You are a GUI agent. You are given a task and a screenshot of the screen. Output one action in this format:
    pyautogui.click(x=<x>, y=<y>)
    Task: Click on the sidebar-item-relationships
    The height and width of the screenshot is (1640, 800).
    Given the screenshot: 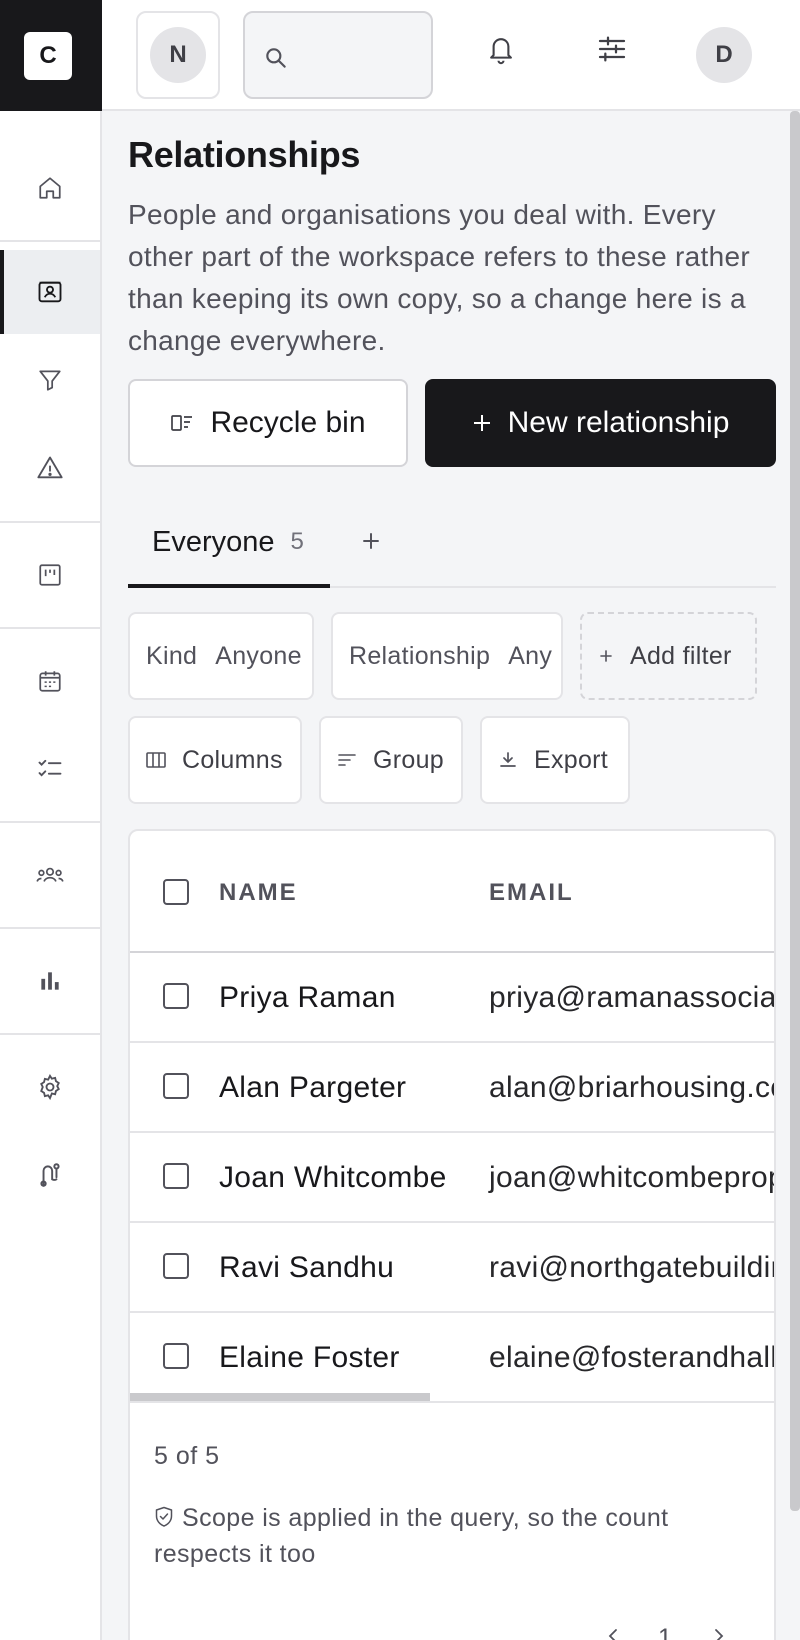 What is the action you would take?
    pyautogui.click(x=50, y=292)
    